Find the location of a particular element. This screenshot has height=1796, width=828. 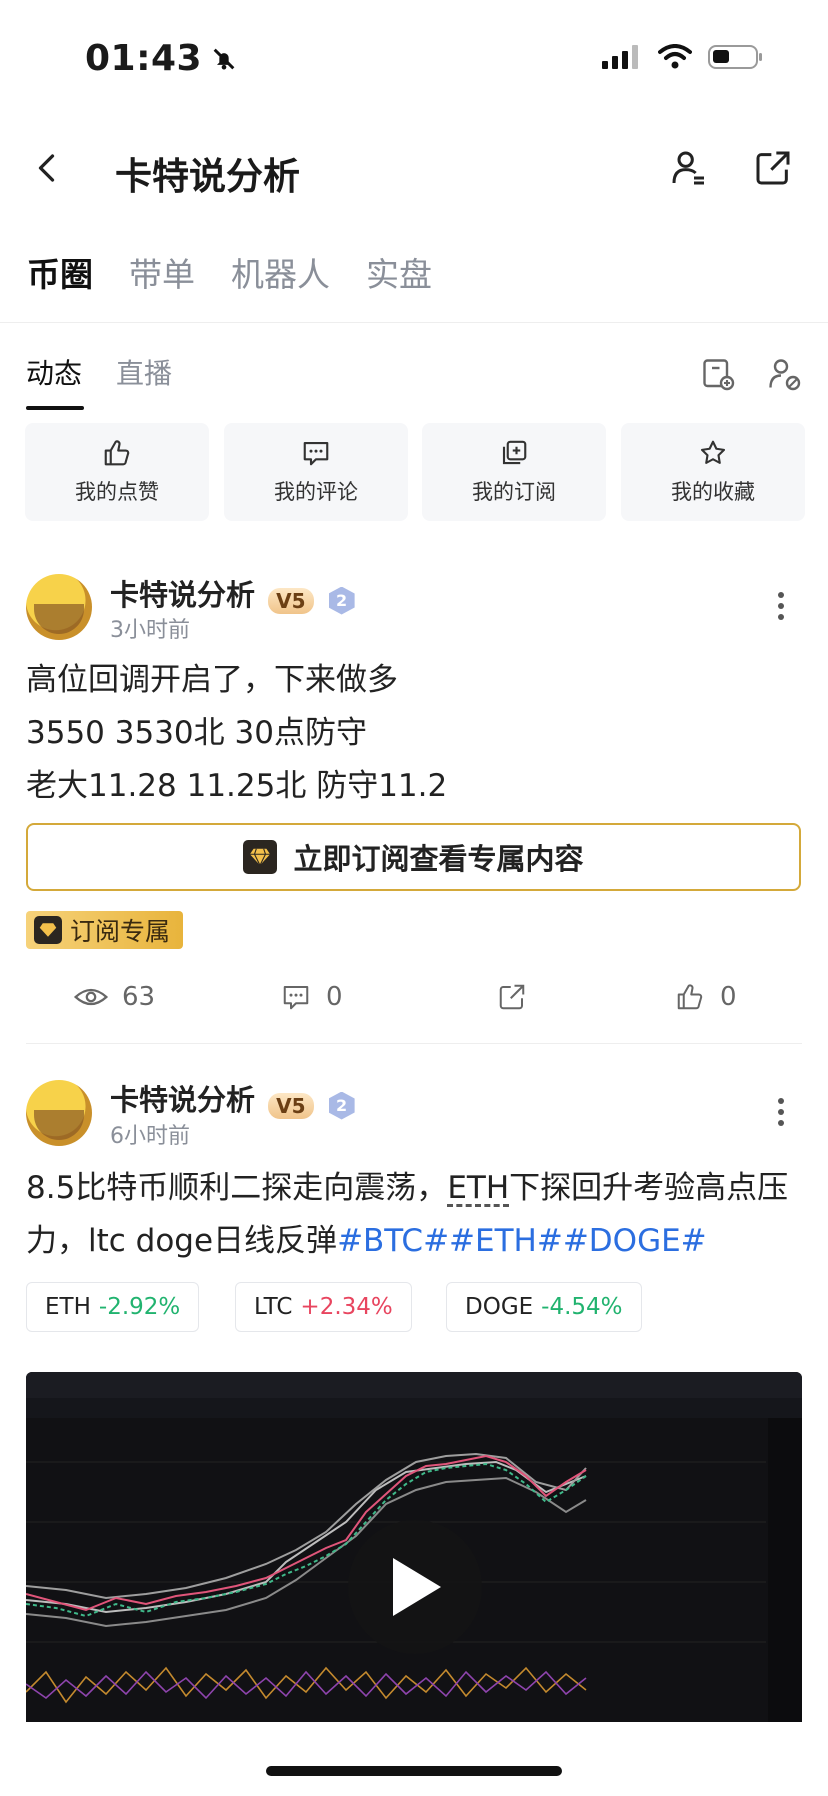

exclusive-badge: 订阅专属 is located at coordinates (104, 930).